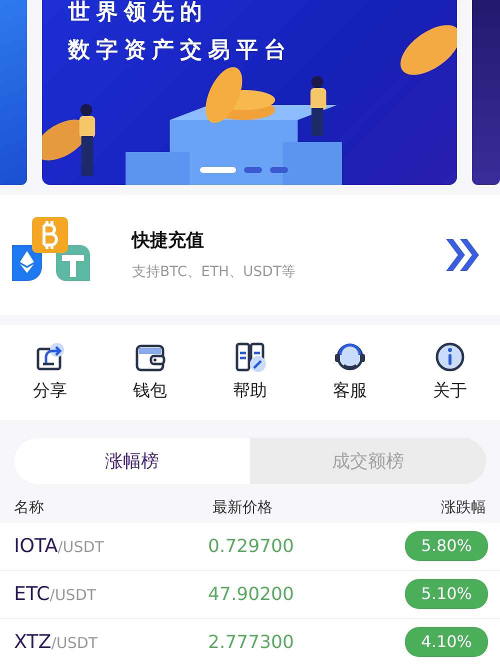 This screenshot has width=500, height=666. I want to click on price-value: 47.90200, so click(251, 594).